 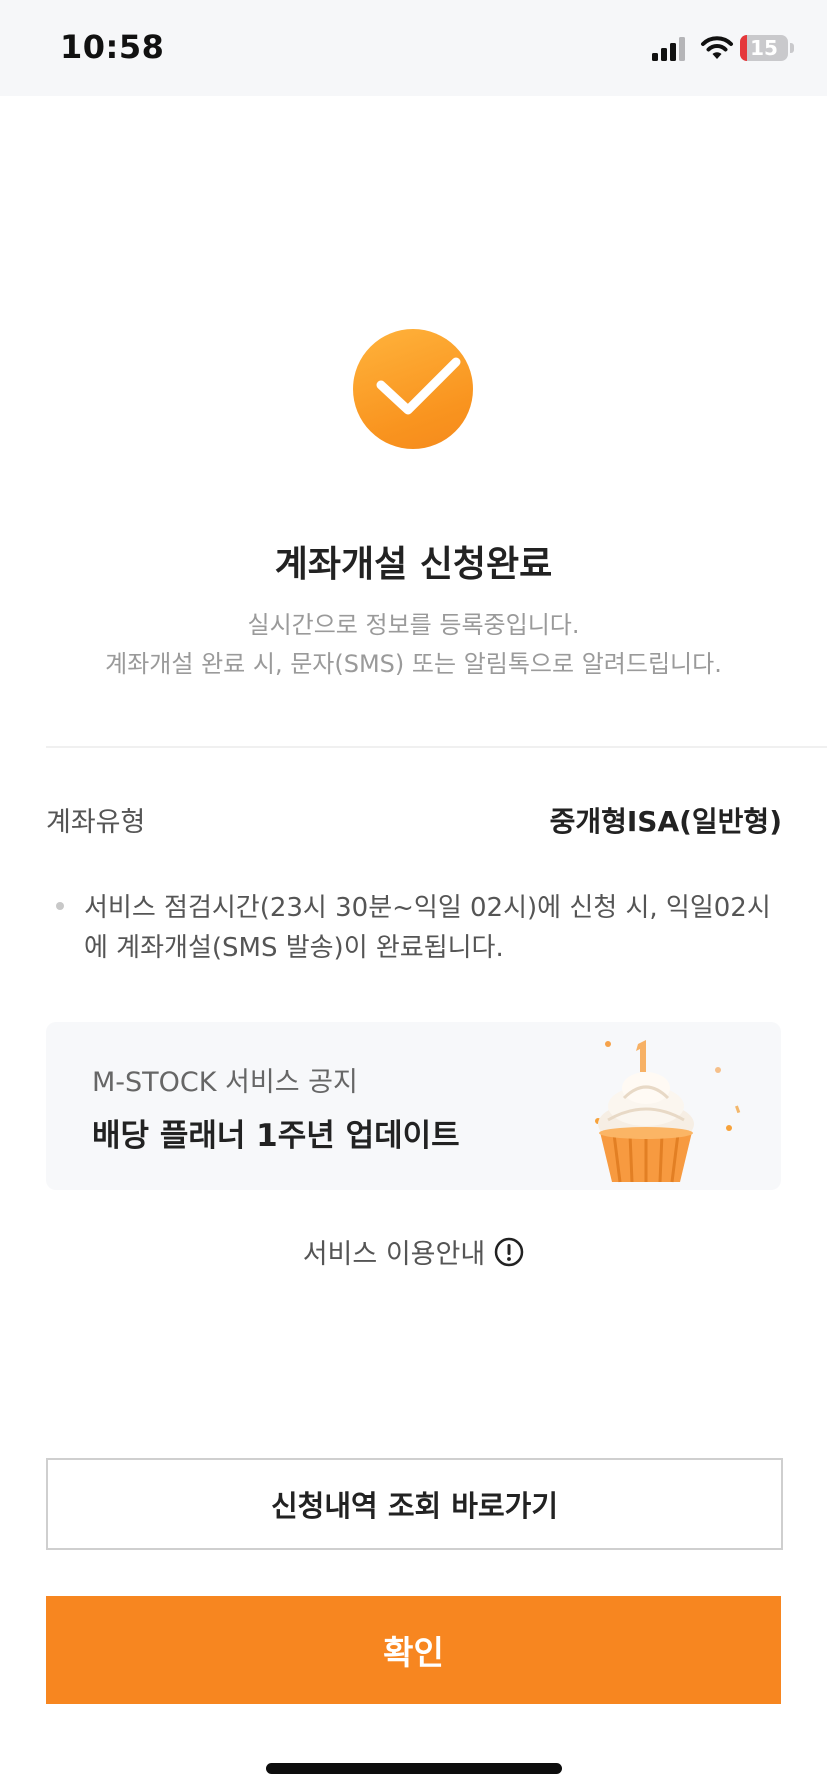 What do you see at coordinates (414, 820) in the screenshot?
I see `account-type-row: 계좌유형 중개형ISA(일반형)` at bounding box center [414, 820].